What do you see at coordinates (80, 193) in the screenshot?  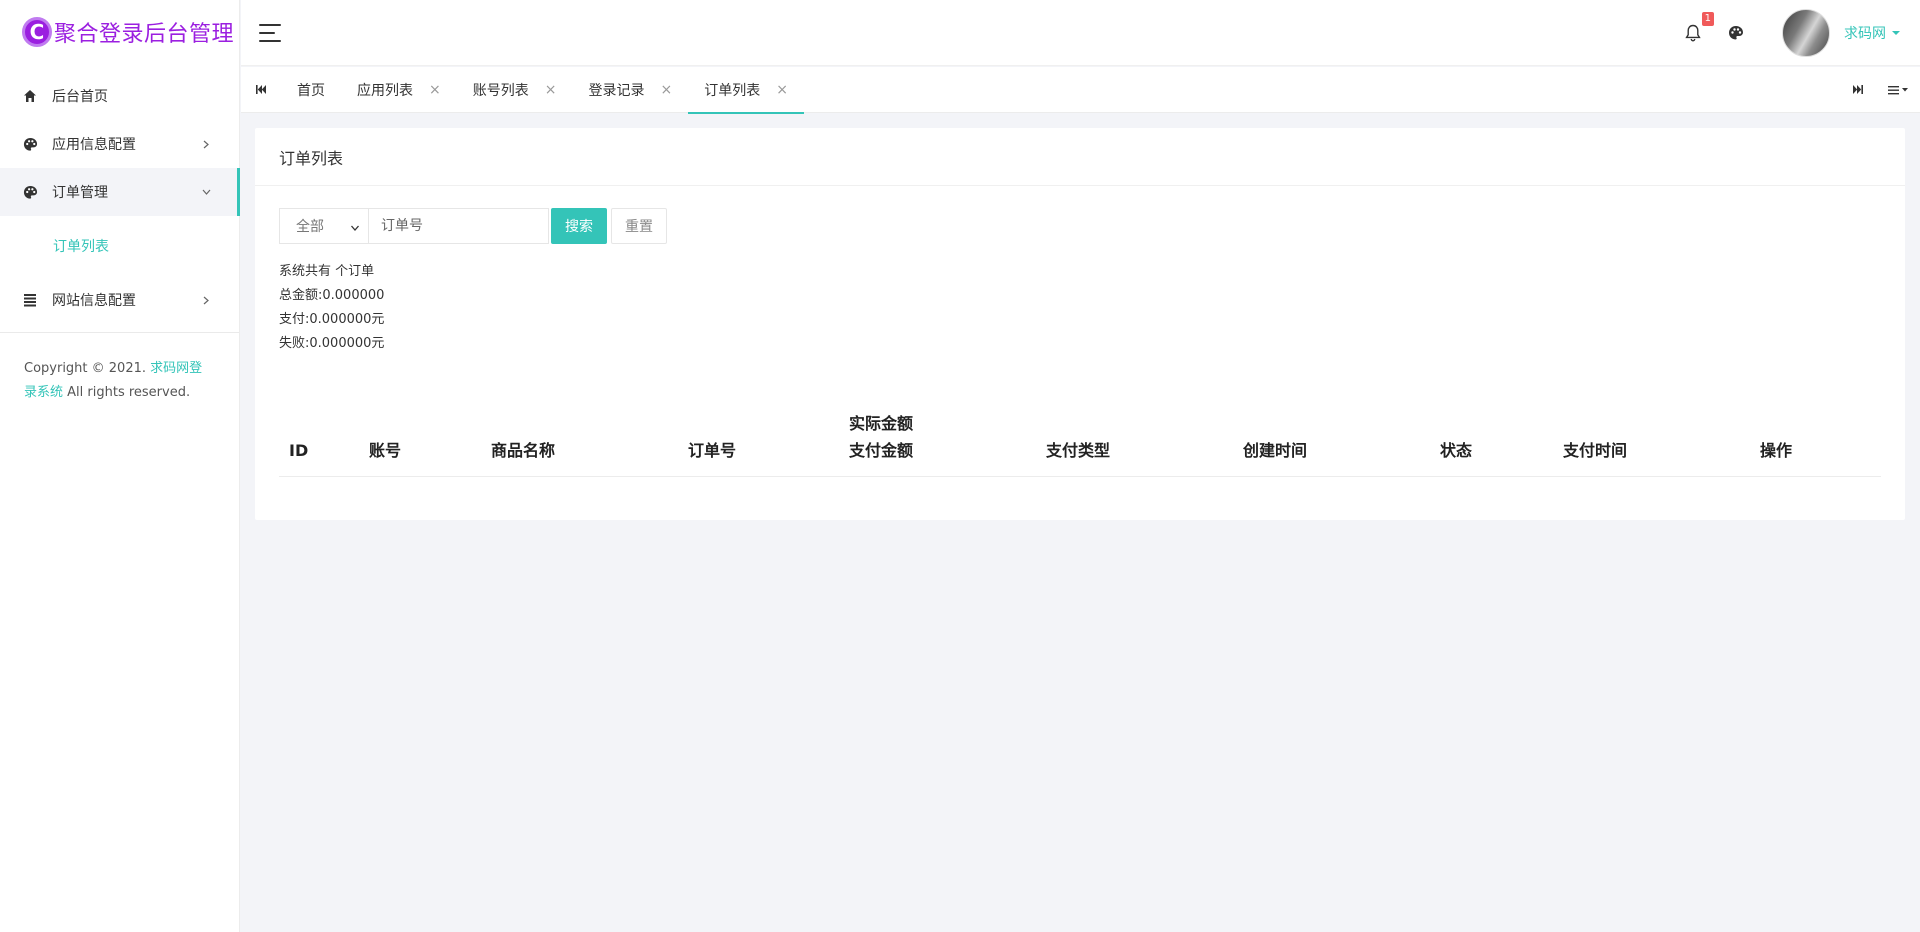 I see `sidebar-item-label: 订单管理` at bounding box center [80, 193].